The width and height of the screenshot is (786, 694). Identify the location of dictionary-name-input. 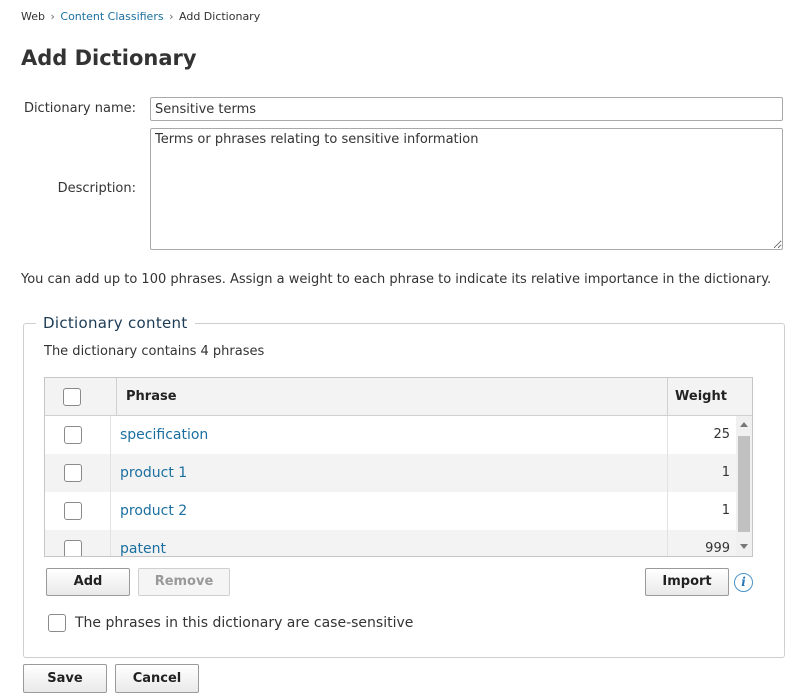
(466, 109).